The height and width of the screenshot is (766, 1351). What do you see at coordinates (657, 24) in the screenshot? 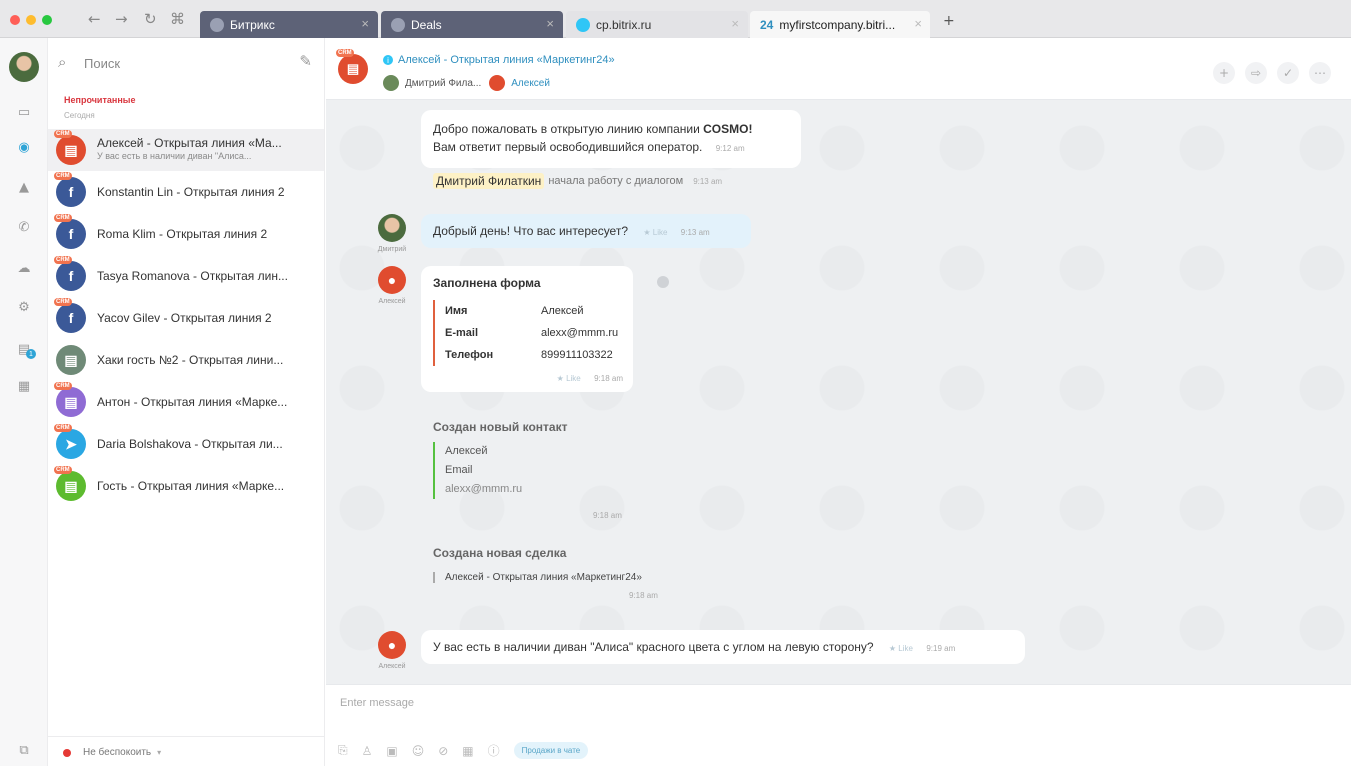
I see `tab-cp-bitrix: cp.bitrix.ru ×` at bounding box center [657, 24].